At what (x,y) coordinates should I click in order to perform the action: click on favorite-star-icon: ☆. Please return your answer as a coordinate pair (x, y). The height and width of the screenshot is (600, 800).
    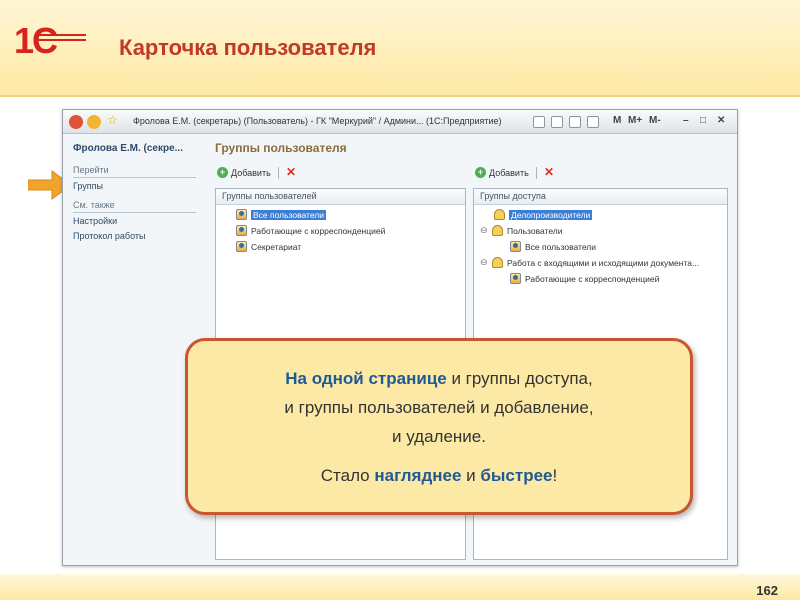
    Looking at the image, I should click on (114, 120).